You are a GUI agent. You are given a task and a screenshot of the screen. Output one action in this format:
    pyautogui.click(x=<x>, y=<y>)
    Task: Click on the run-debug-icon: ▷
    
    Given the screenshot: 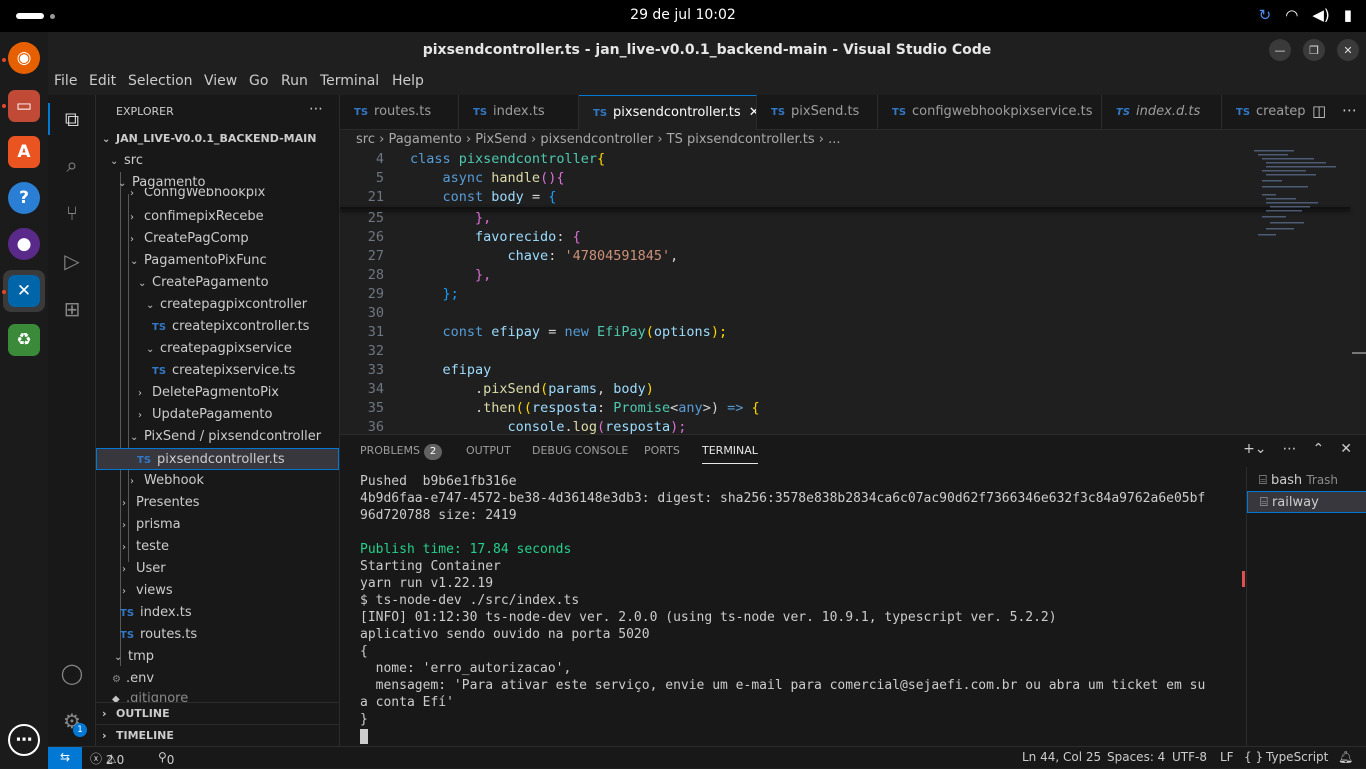 What is the action you would take?
    pyautogui.click(x=72, y=261)
    